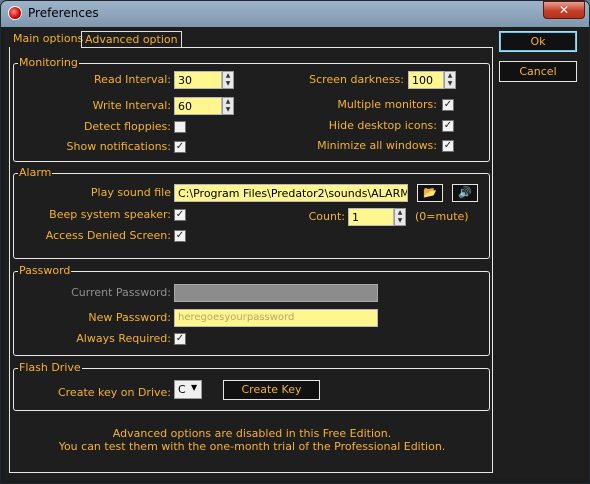 The width and height of the screenshot is (590, 484). What do you see at coordinates (228, 106) in the screenshot?
I see `write-interval-spinner: ▲ ▼` at bounding box center [228, 106].